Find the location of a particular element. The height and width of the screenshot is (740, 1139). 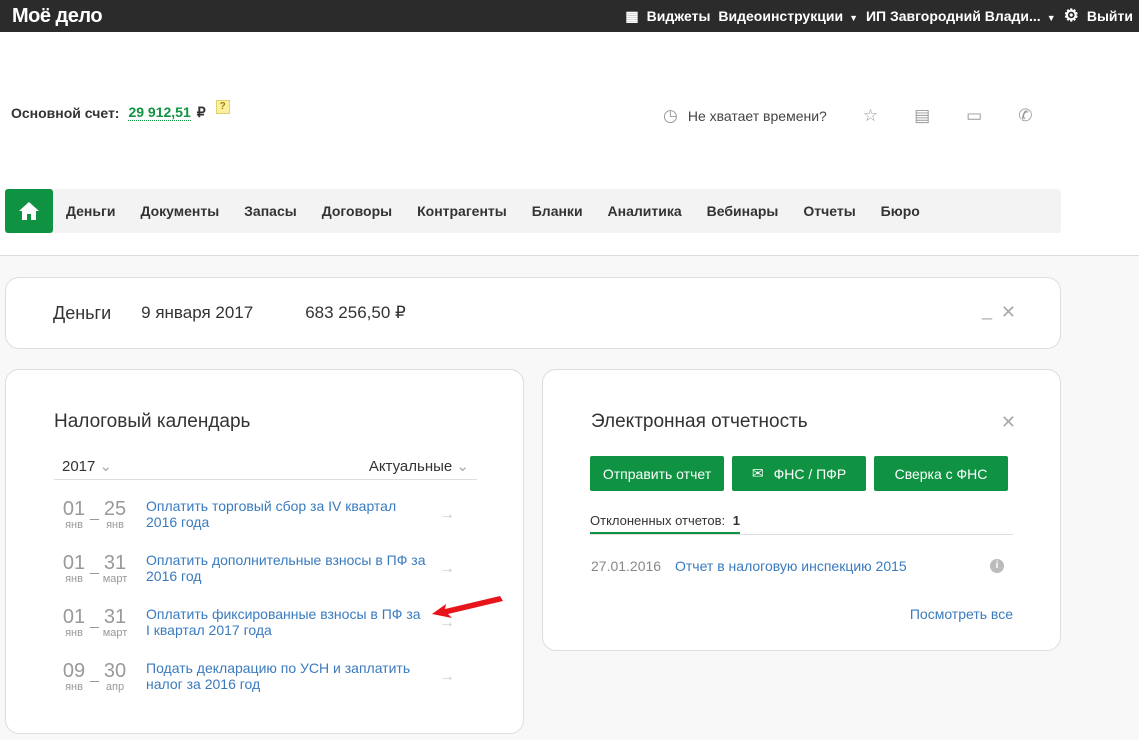

currency: ₽ is located at coordinates (201, 112).